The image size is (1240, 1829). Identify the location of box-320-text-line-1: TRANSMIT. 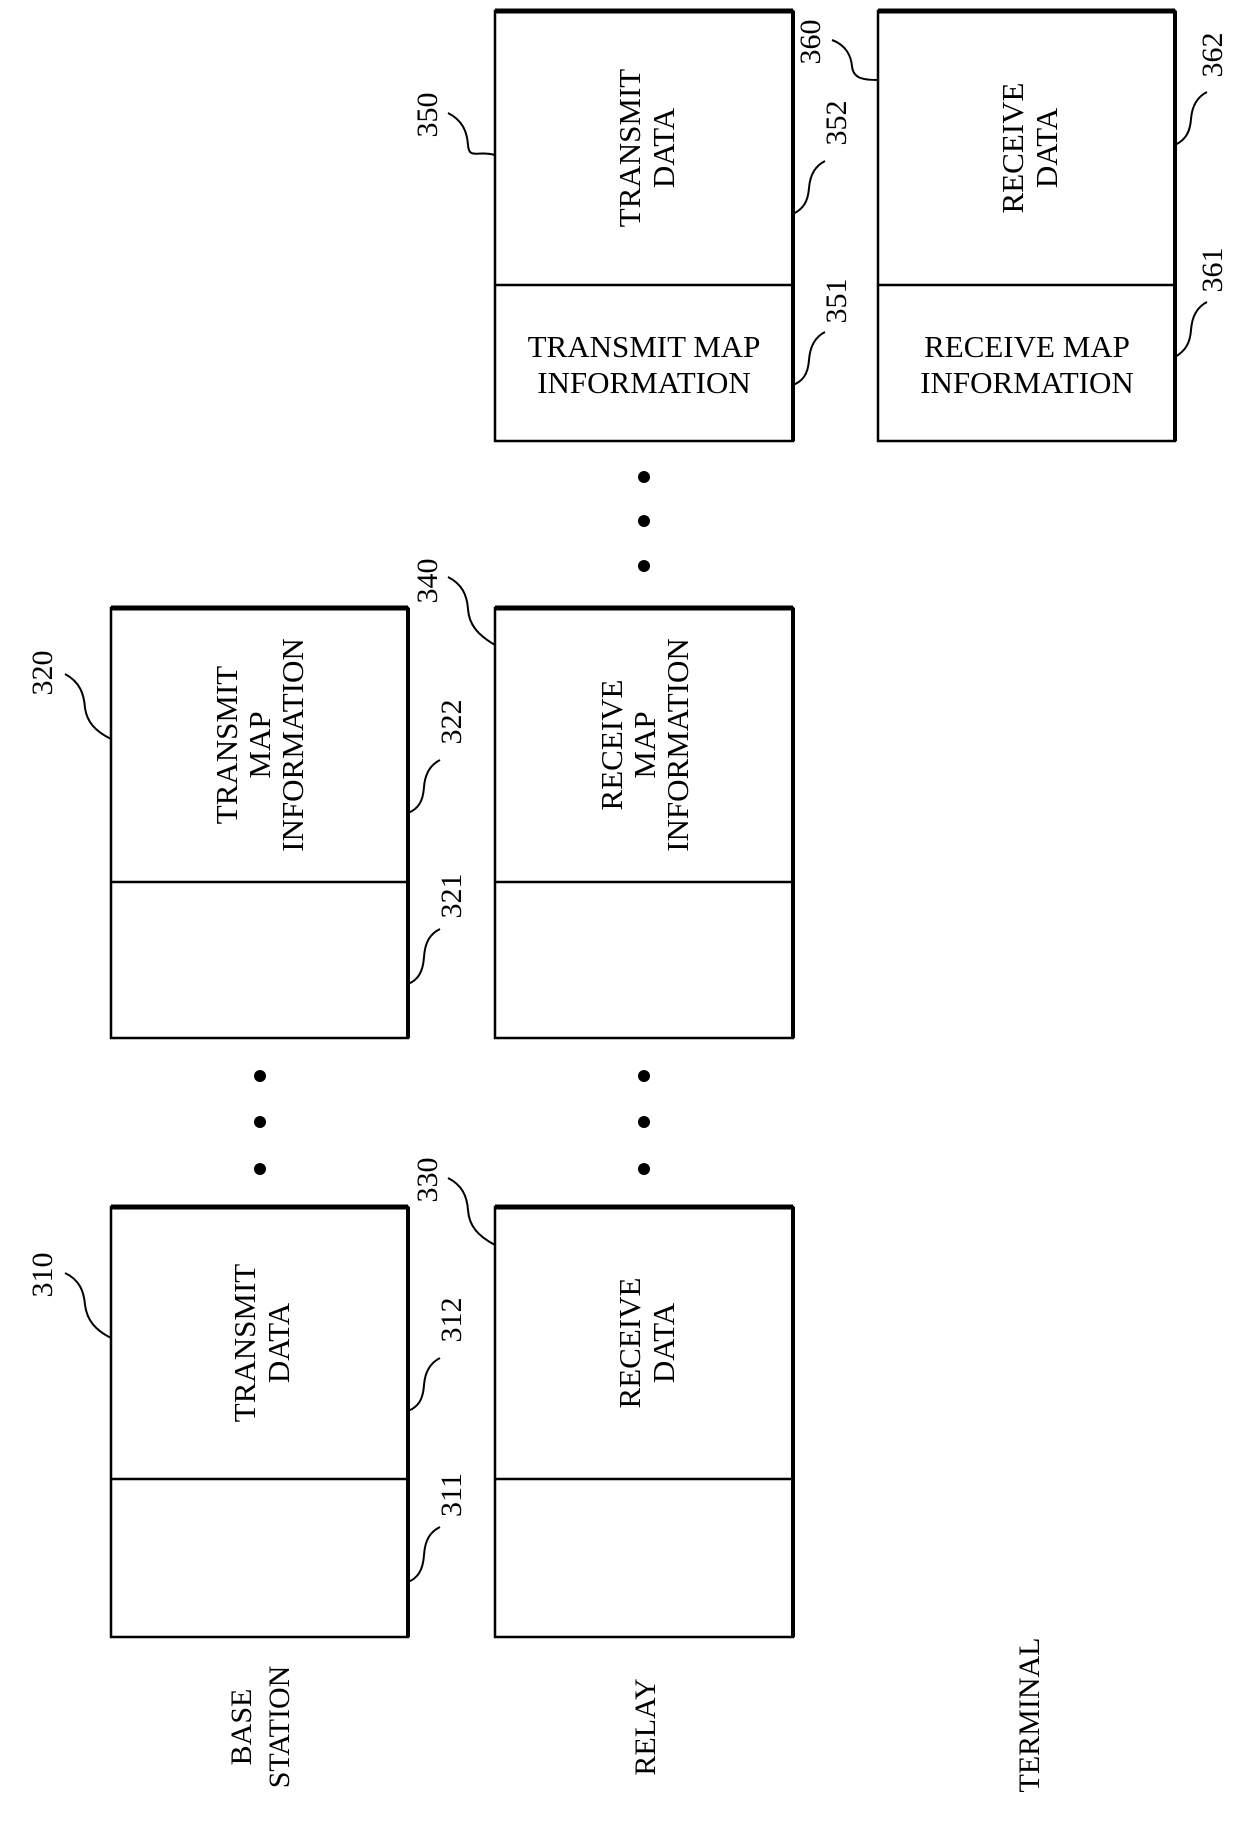
(226, 745).